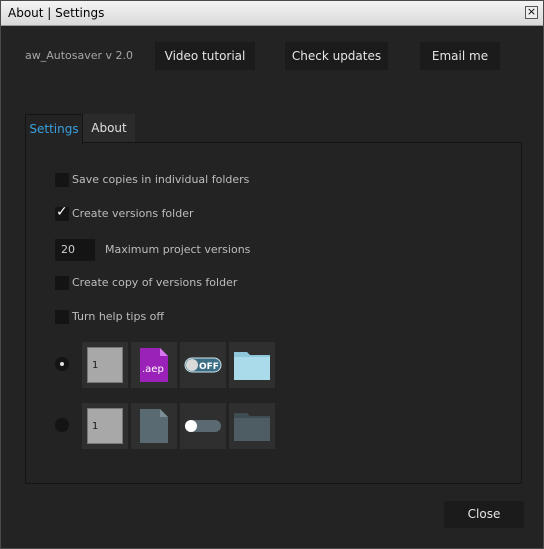  I want to click on theme-1-radio, so click(62, 364).